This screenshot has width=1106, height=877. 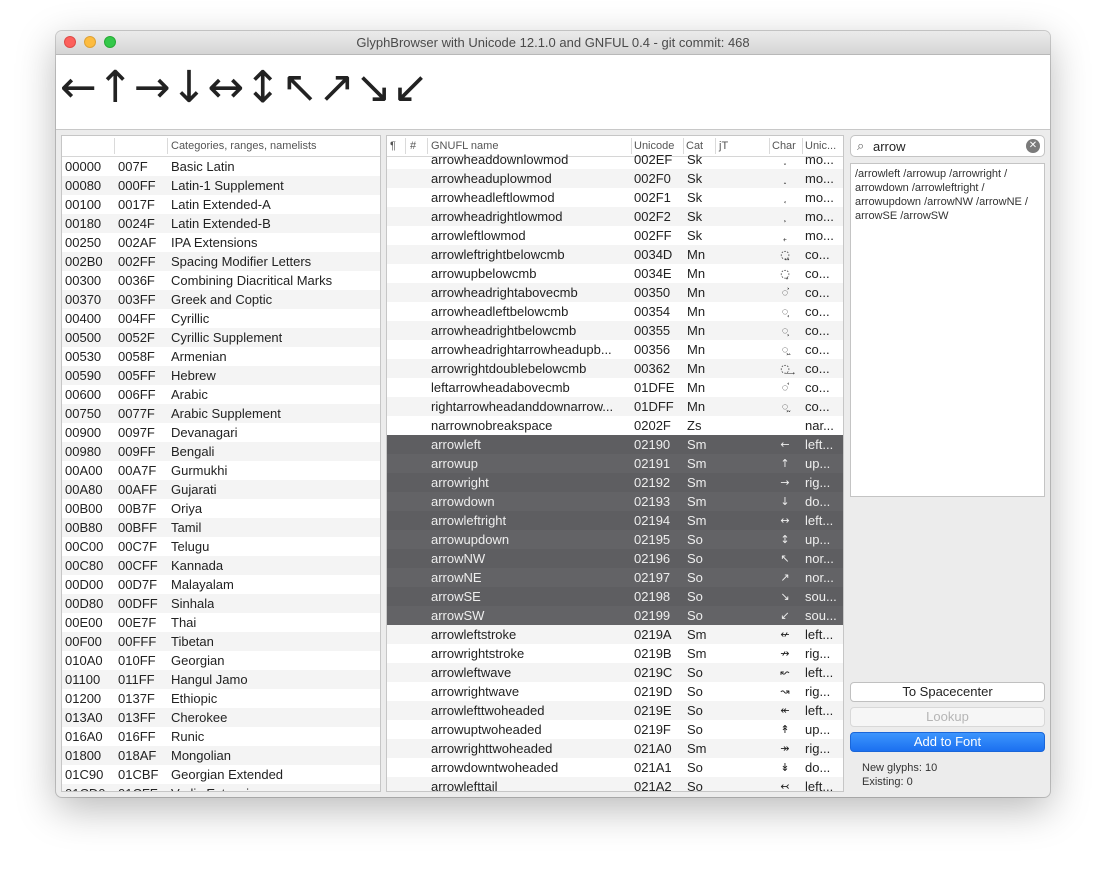 What do you see at coordinates (500, 311) in the screenshot?
I see `glyph-name: arrowheadleftbelowcmb` at bounding box center [500, 311].